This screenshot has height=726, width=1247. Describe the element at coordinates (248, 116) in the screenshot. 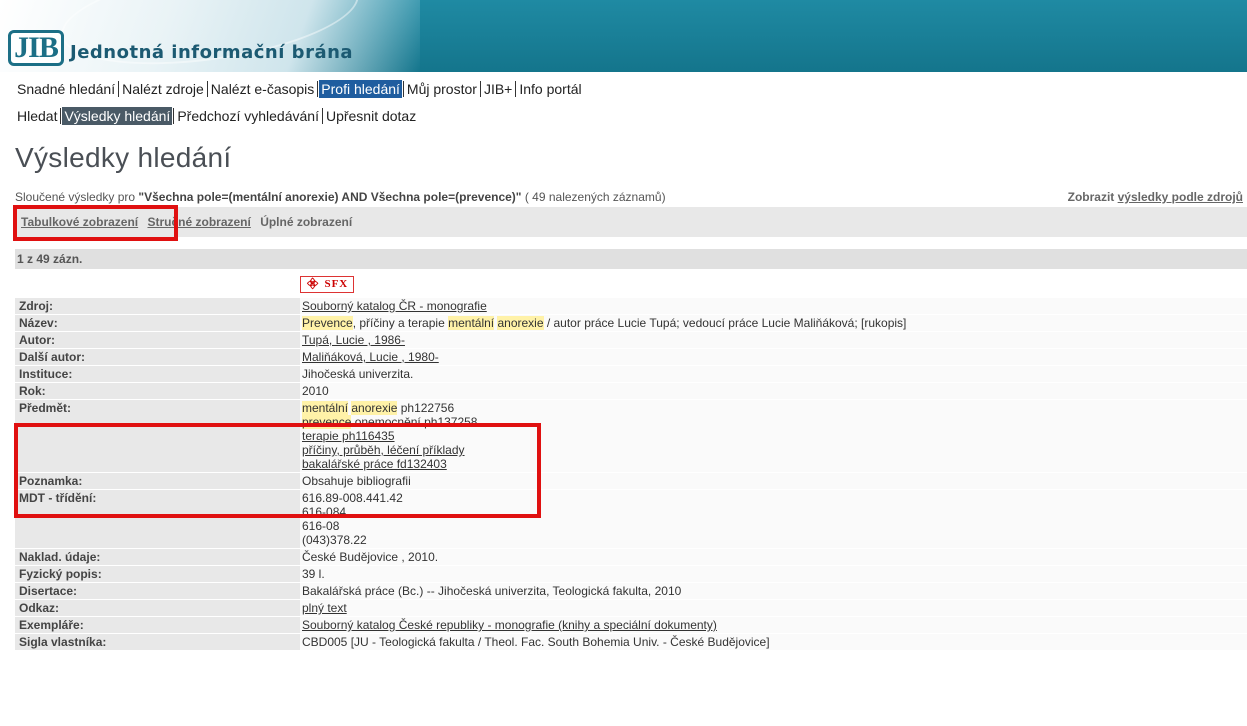

I see `subnav-predchozi-vyhledavani: Předchozí vyhledávání` at that location.